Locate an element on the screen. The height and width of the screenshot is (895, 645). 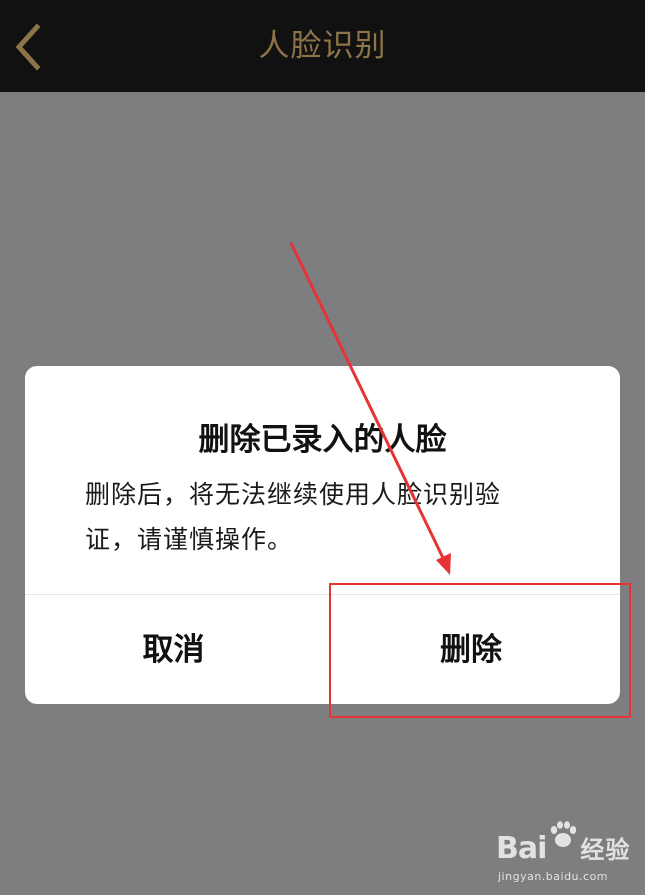
annotation-highlight-box is located at coordinates (480, 650).